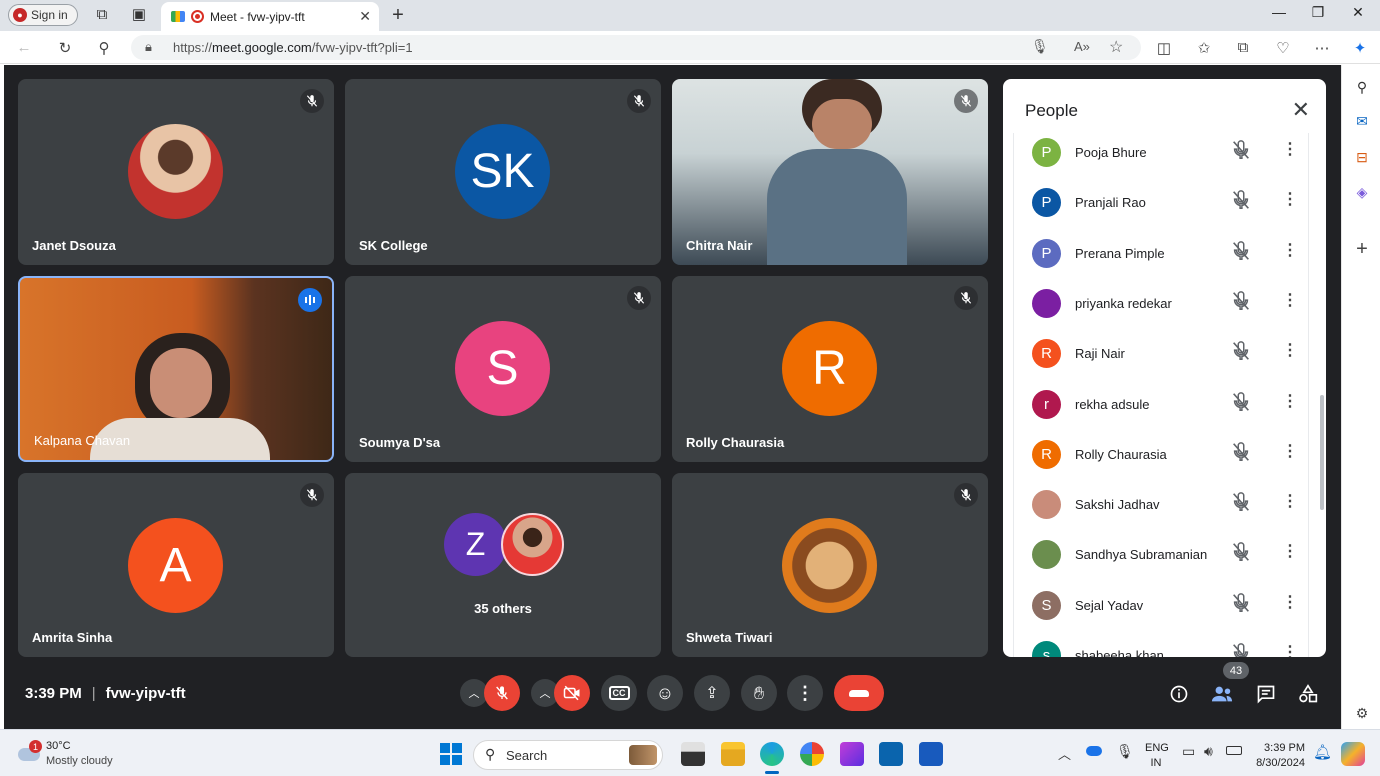 This screenshot has height=776, width=1380. I want to click on split-screen-icon: ◫, so click(1164, 48).